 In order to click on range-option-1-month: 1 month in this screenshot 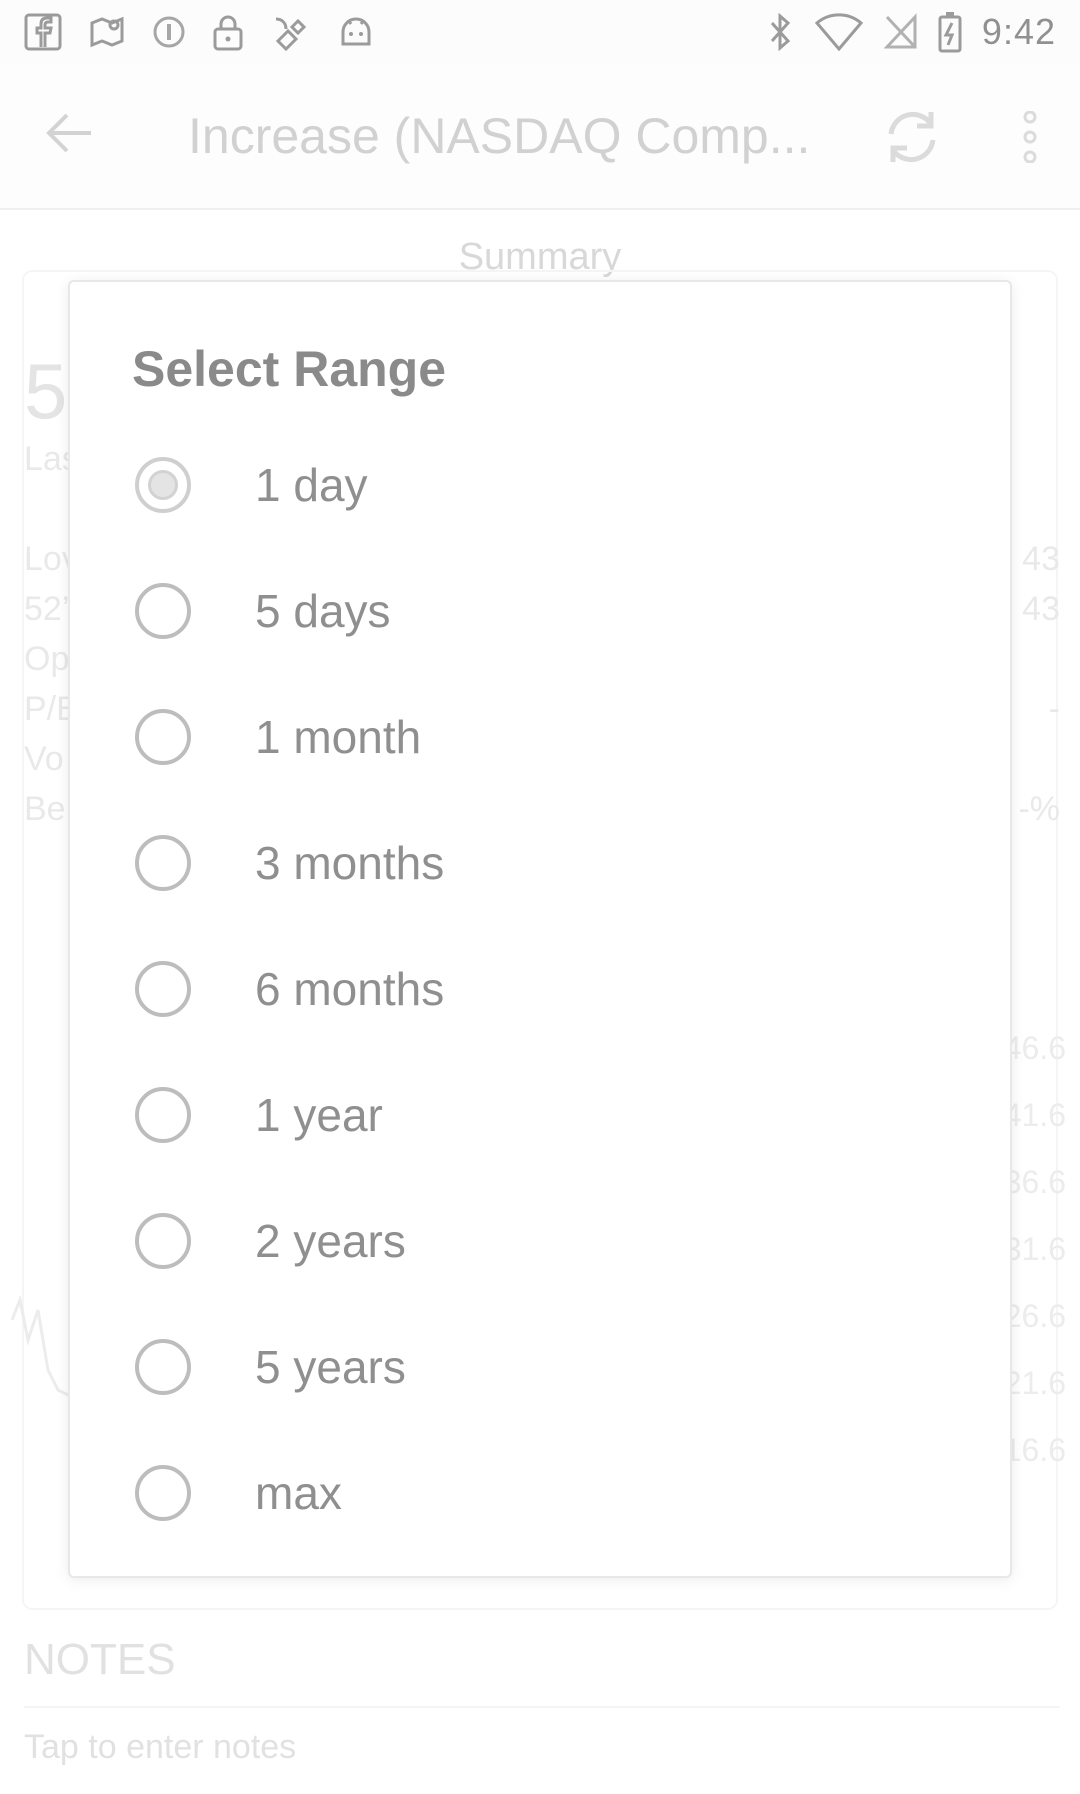, I will do `click(542, 737)`.